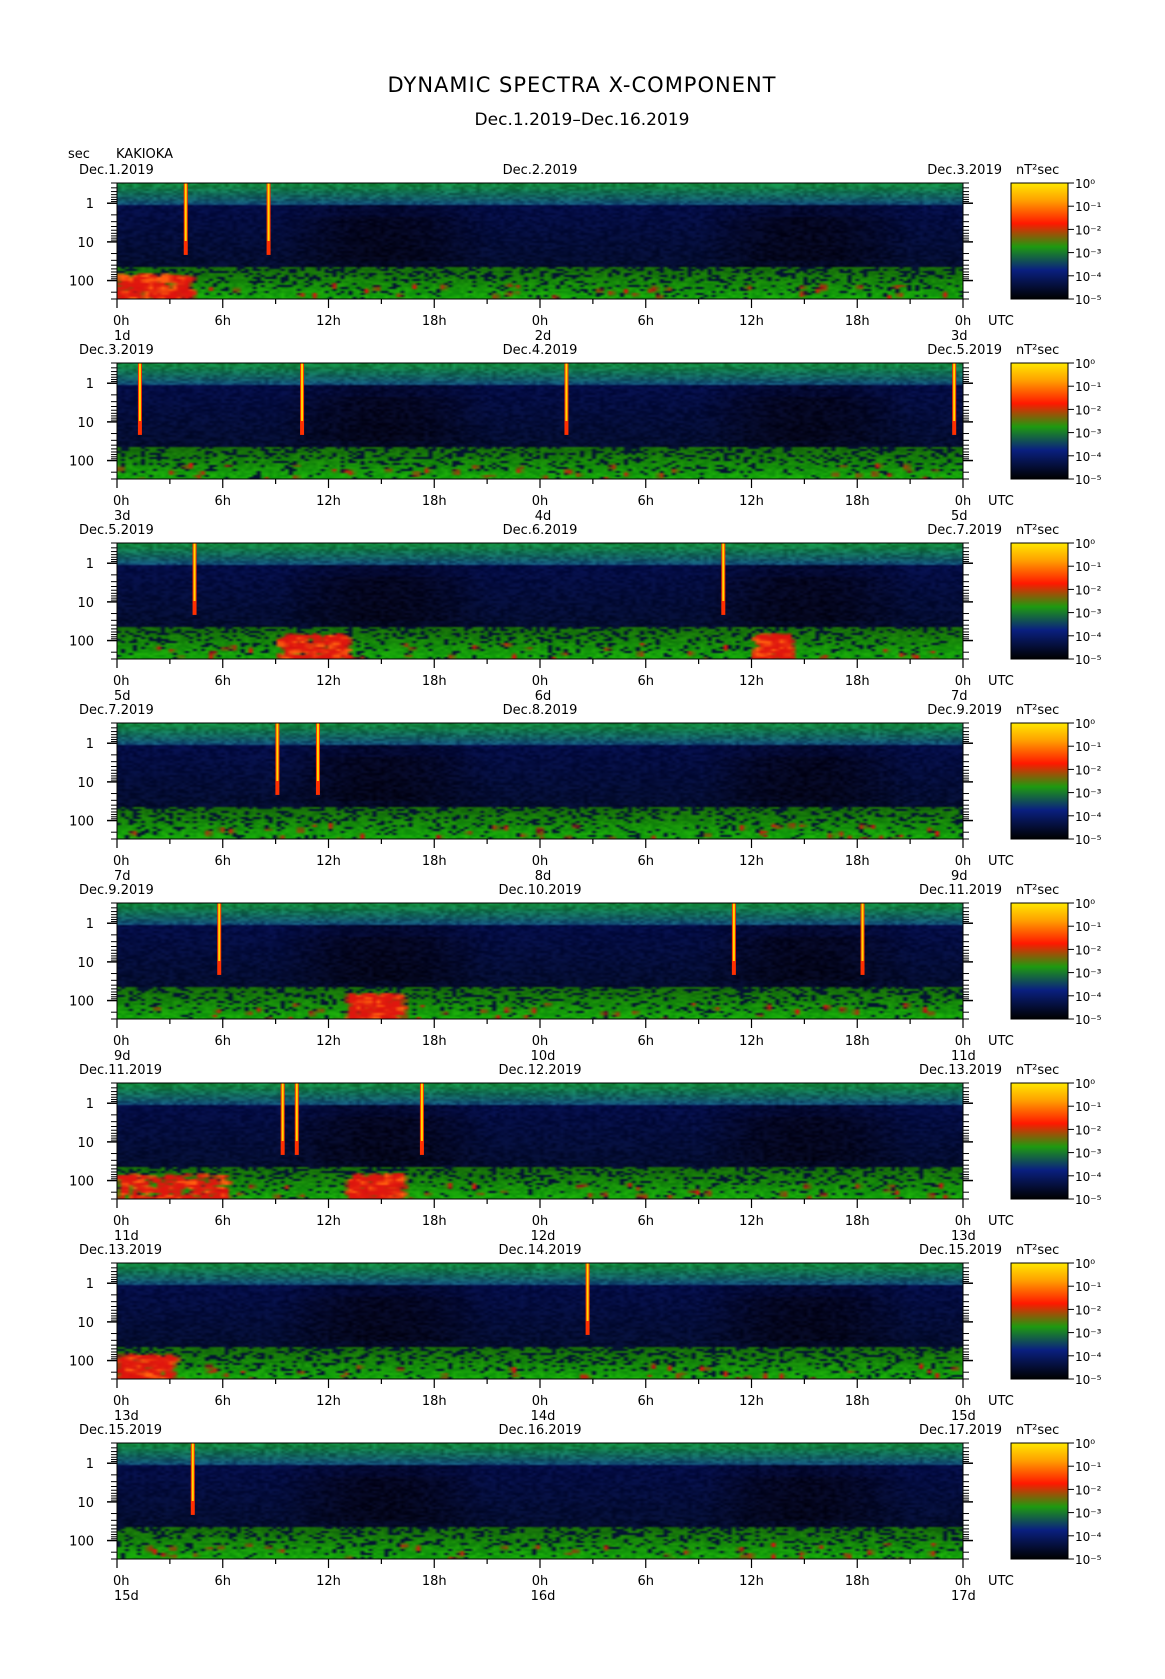 The width and height of the screenshot is (1165, 1679). What do you see at coordinates (563, 1401) in the screenshot?
I see `x-axis: 0h 6h 12h 18h 0h 6h 12h 18h 0h UTC 13d 14d 15d` at bounding box center [563, 1401].